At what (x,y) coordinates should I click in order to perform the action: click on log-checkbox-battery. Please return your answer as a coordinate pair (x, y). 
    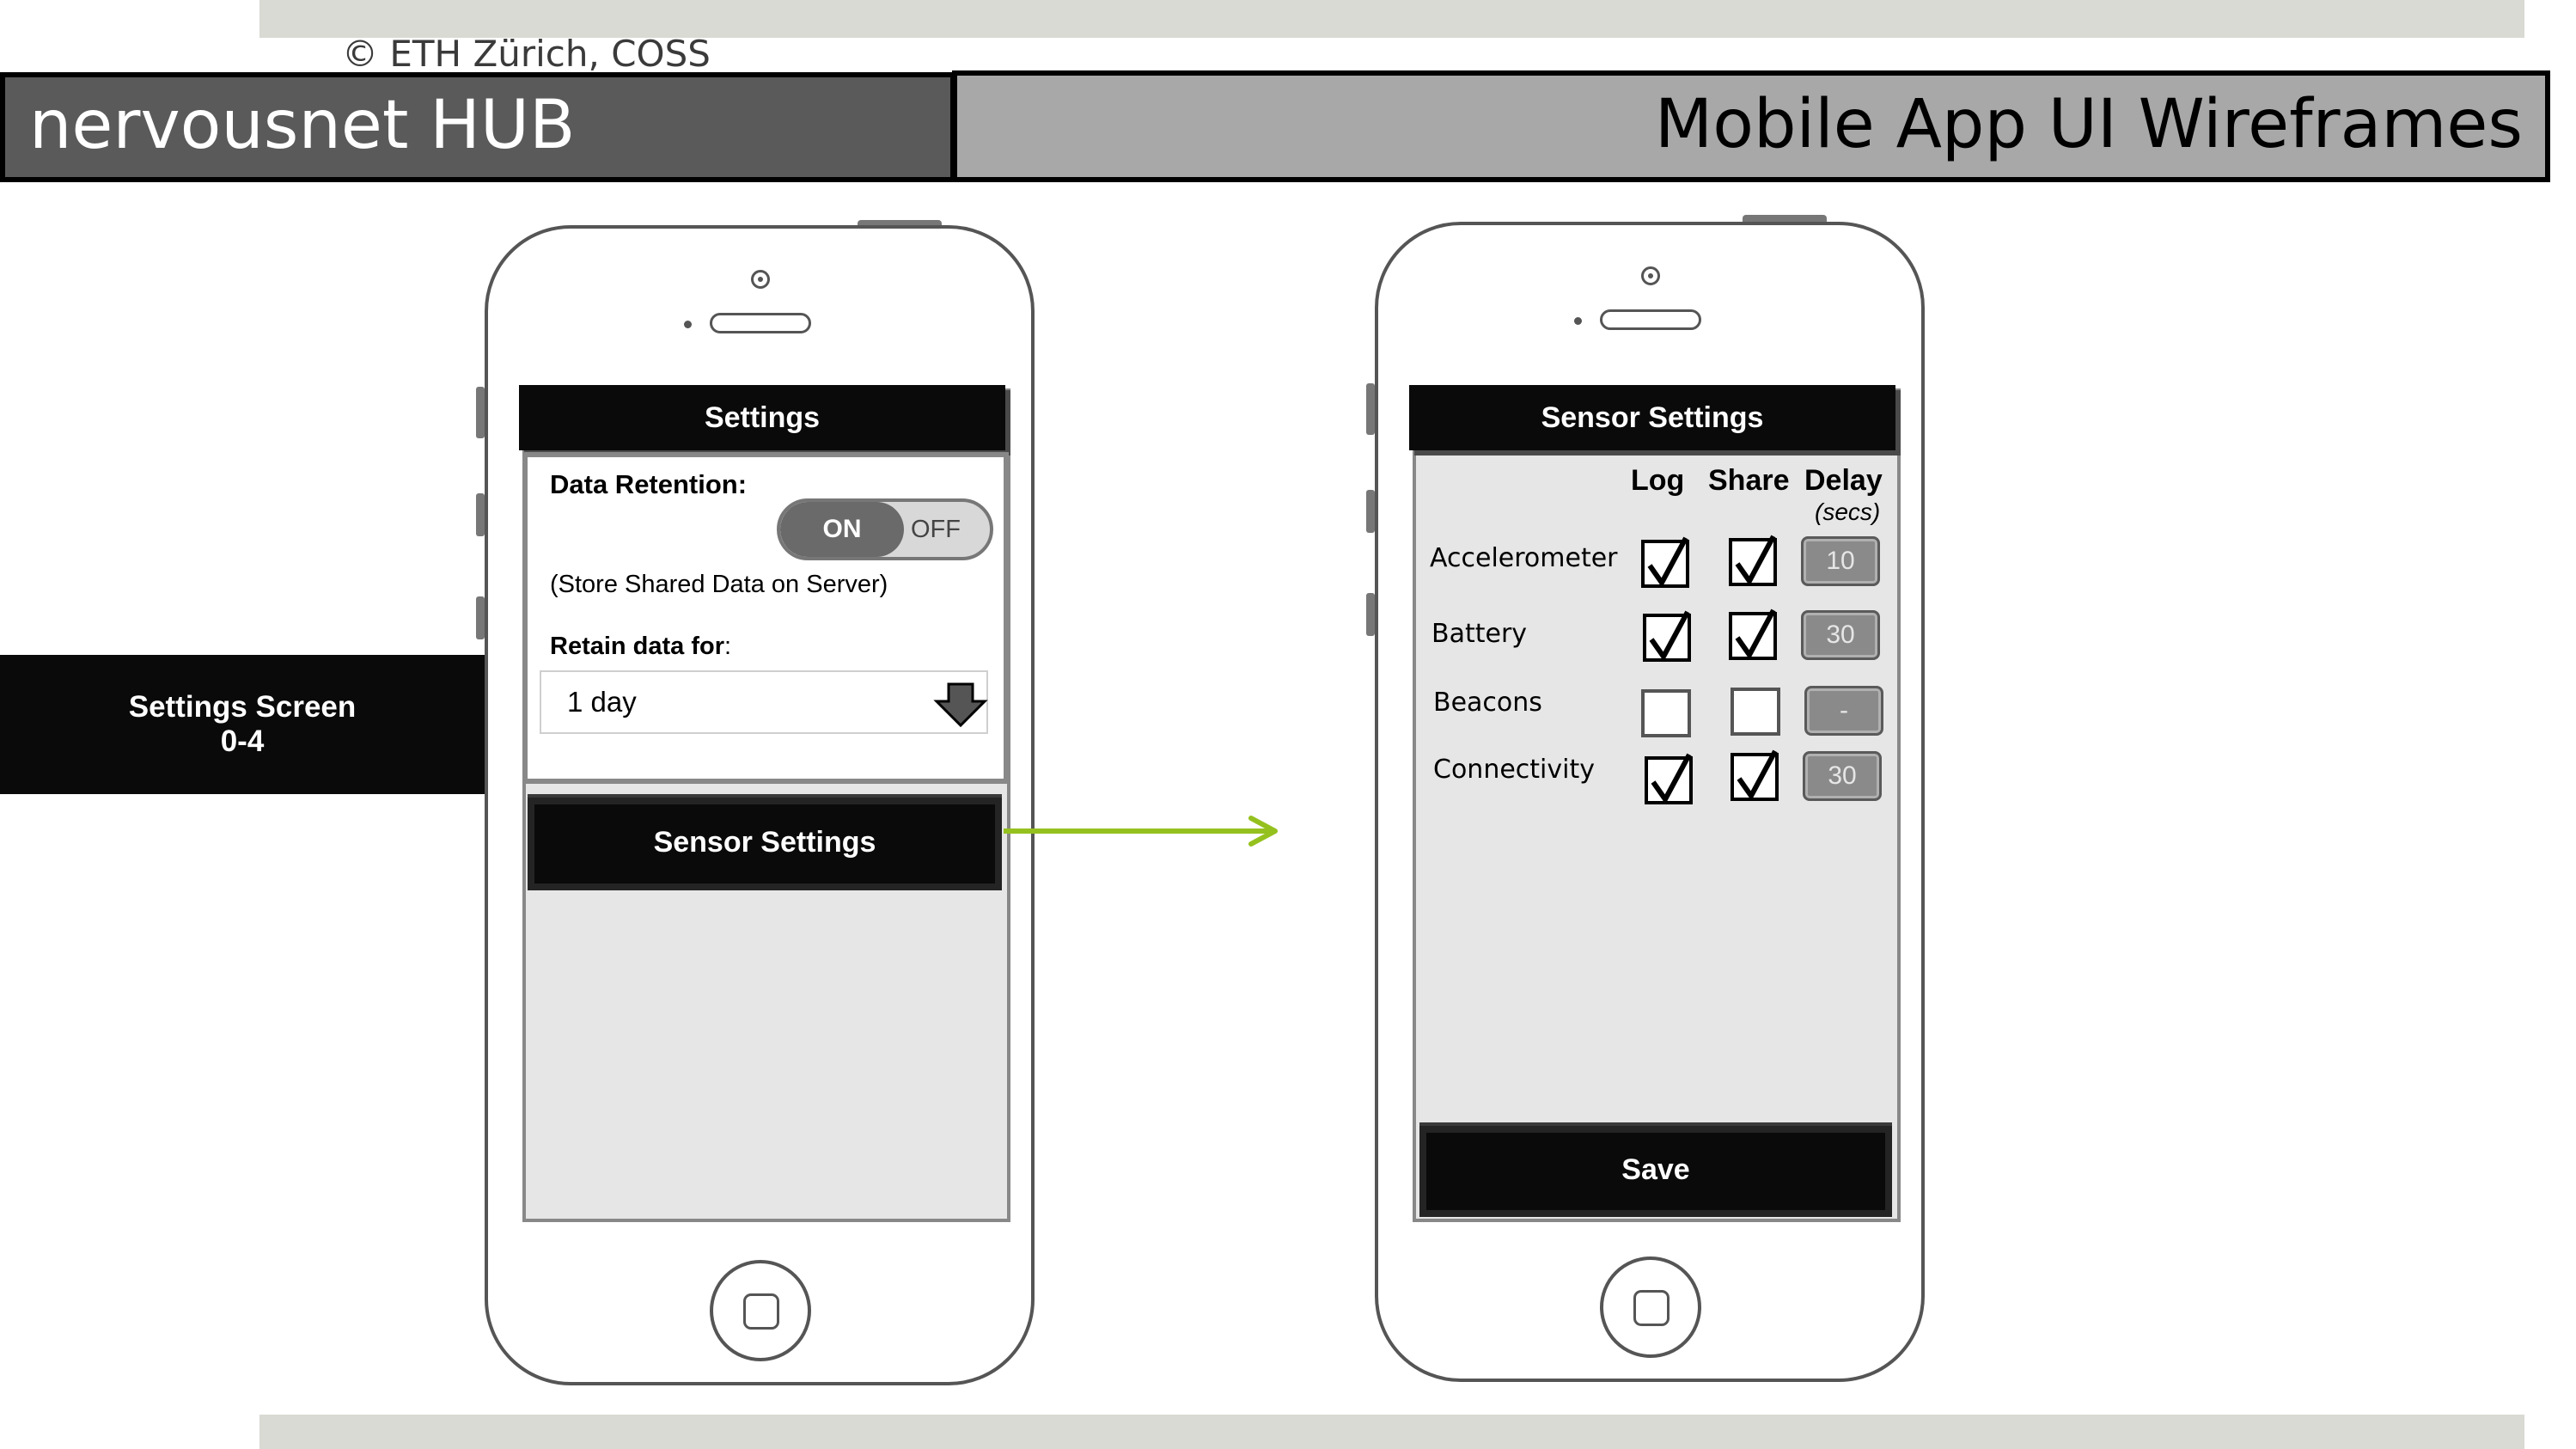
    Looking at the image, I should click on (1667, 636).